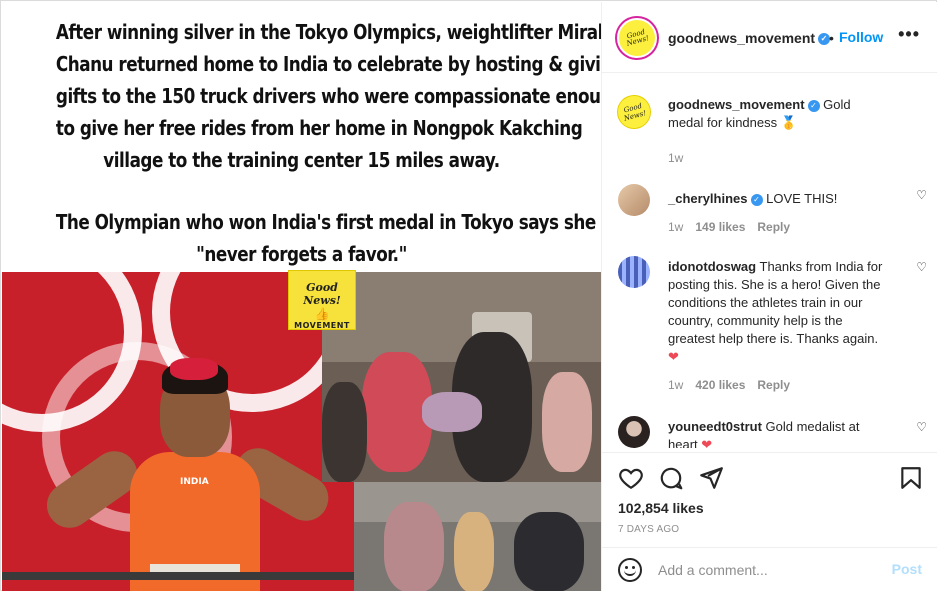 The width and height of the screenshot is (937, 591). What do you see at coordinates (911, 478) in the screenshot?
I see `save-icon` at bounding box center [911, 478].